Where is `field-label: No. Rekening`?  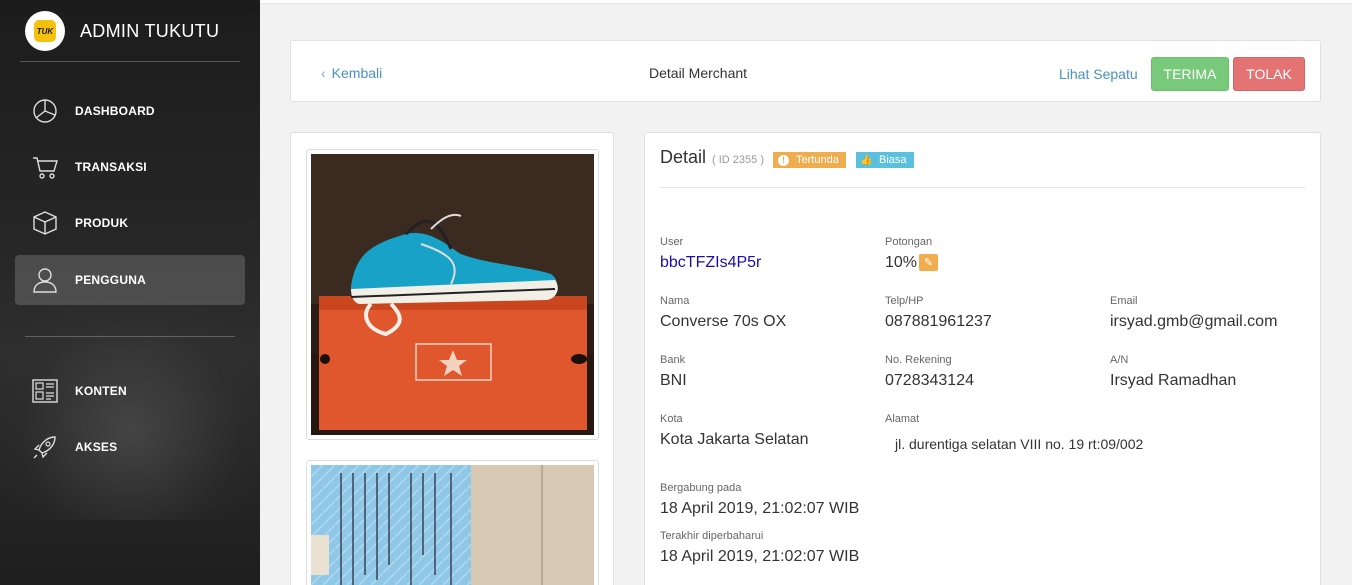 field-label: No. Rekening is located at coordinates (918, 360).